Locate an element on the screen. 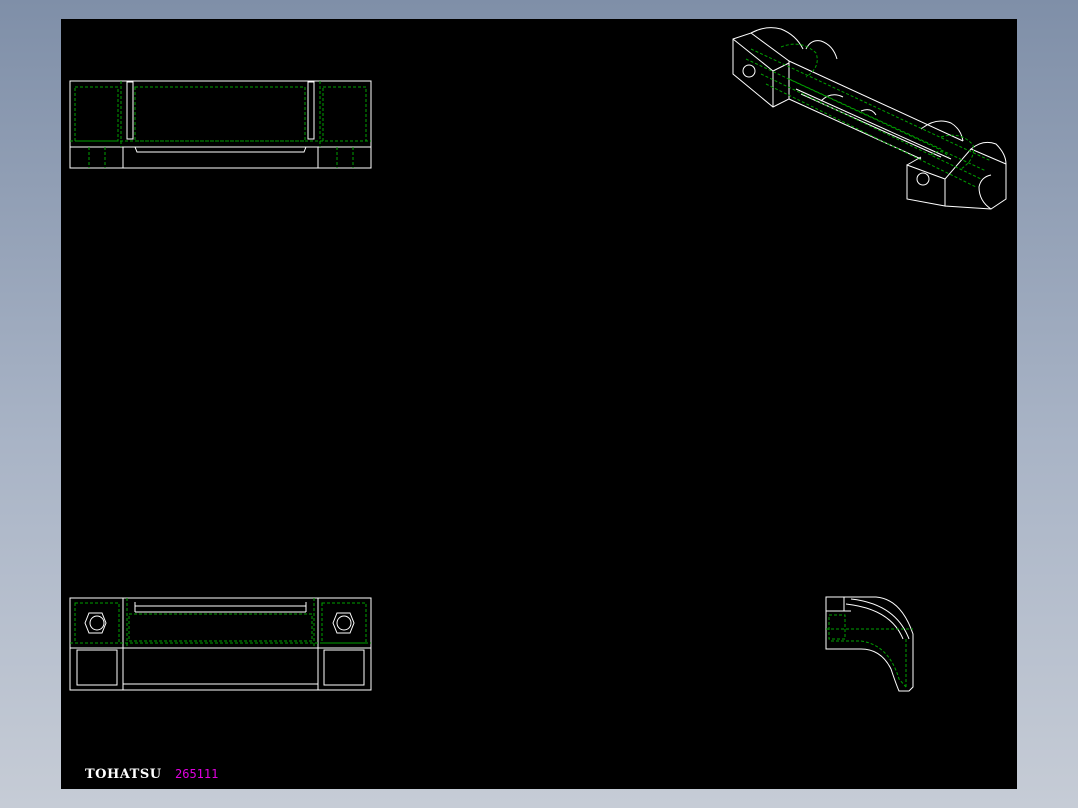  side-view is located at coordinates (869, 644).